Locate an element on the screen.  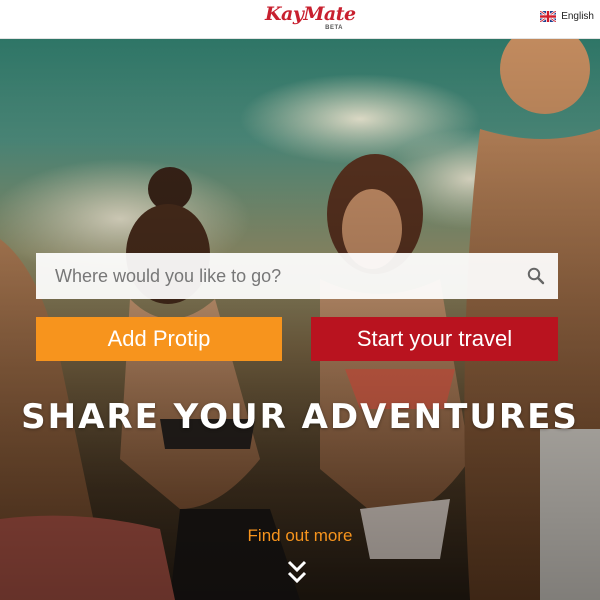
logo-text: KayMate is located at coordinates (310, 14).